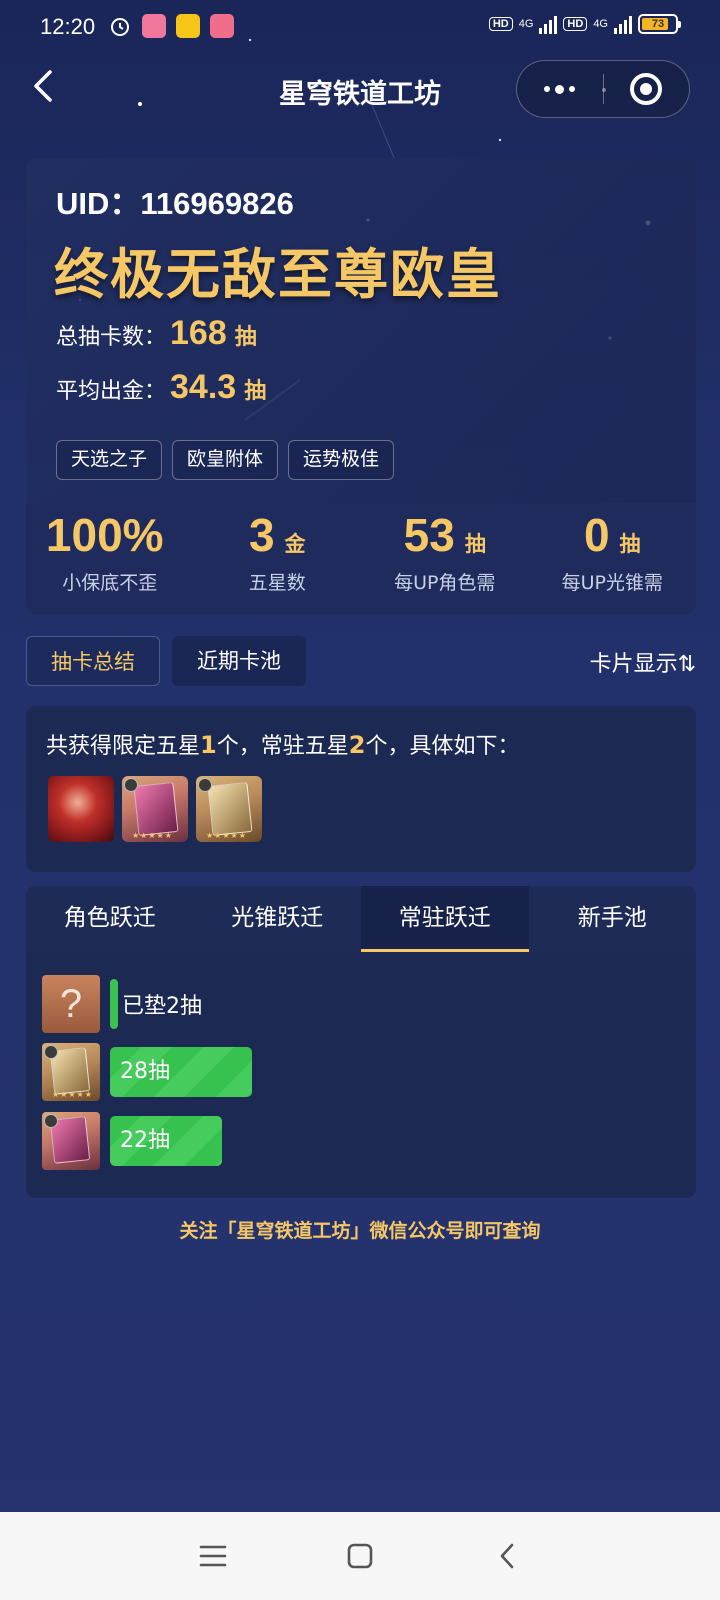 The height and width of the screenshot is (1600, 720). I want to click on metrics-row: 100% 小保底不歪 3金 五星数 53 抽 每UP角色需 0抽 每UP光锥需, so click(361, 558).